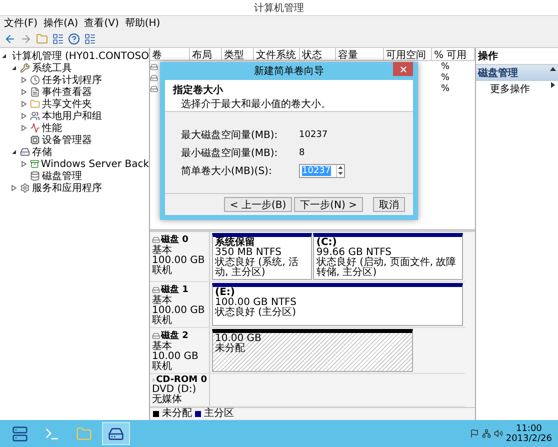  I want to click on down-arrow-icon, so click(340, 173).